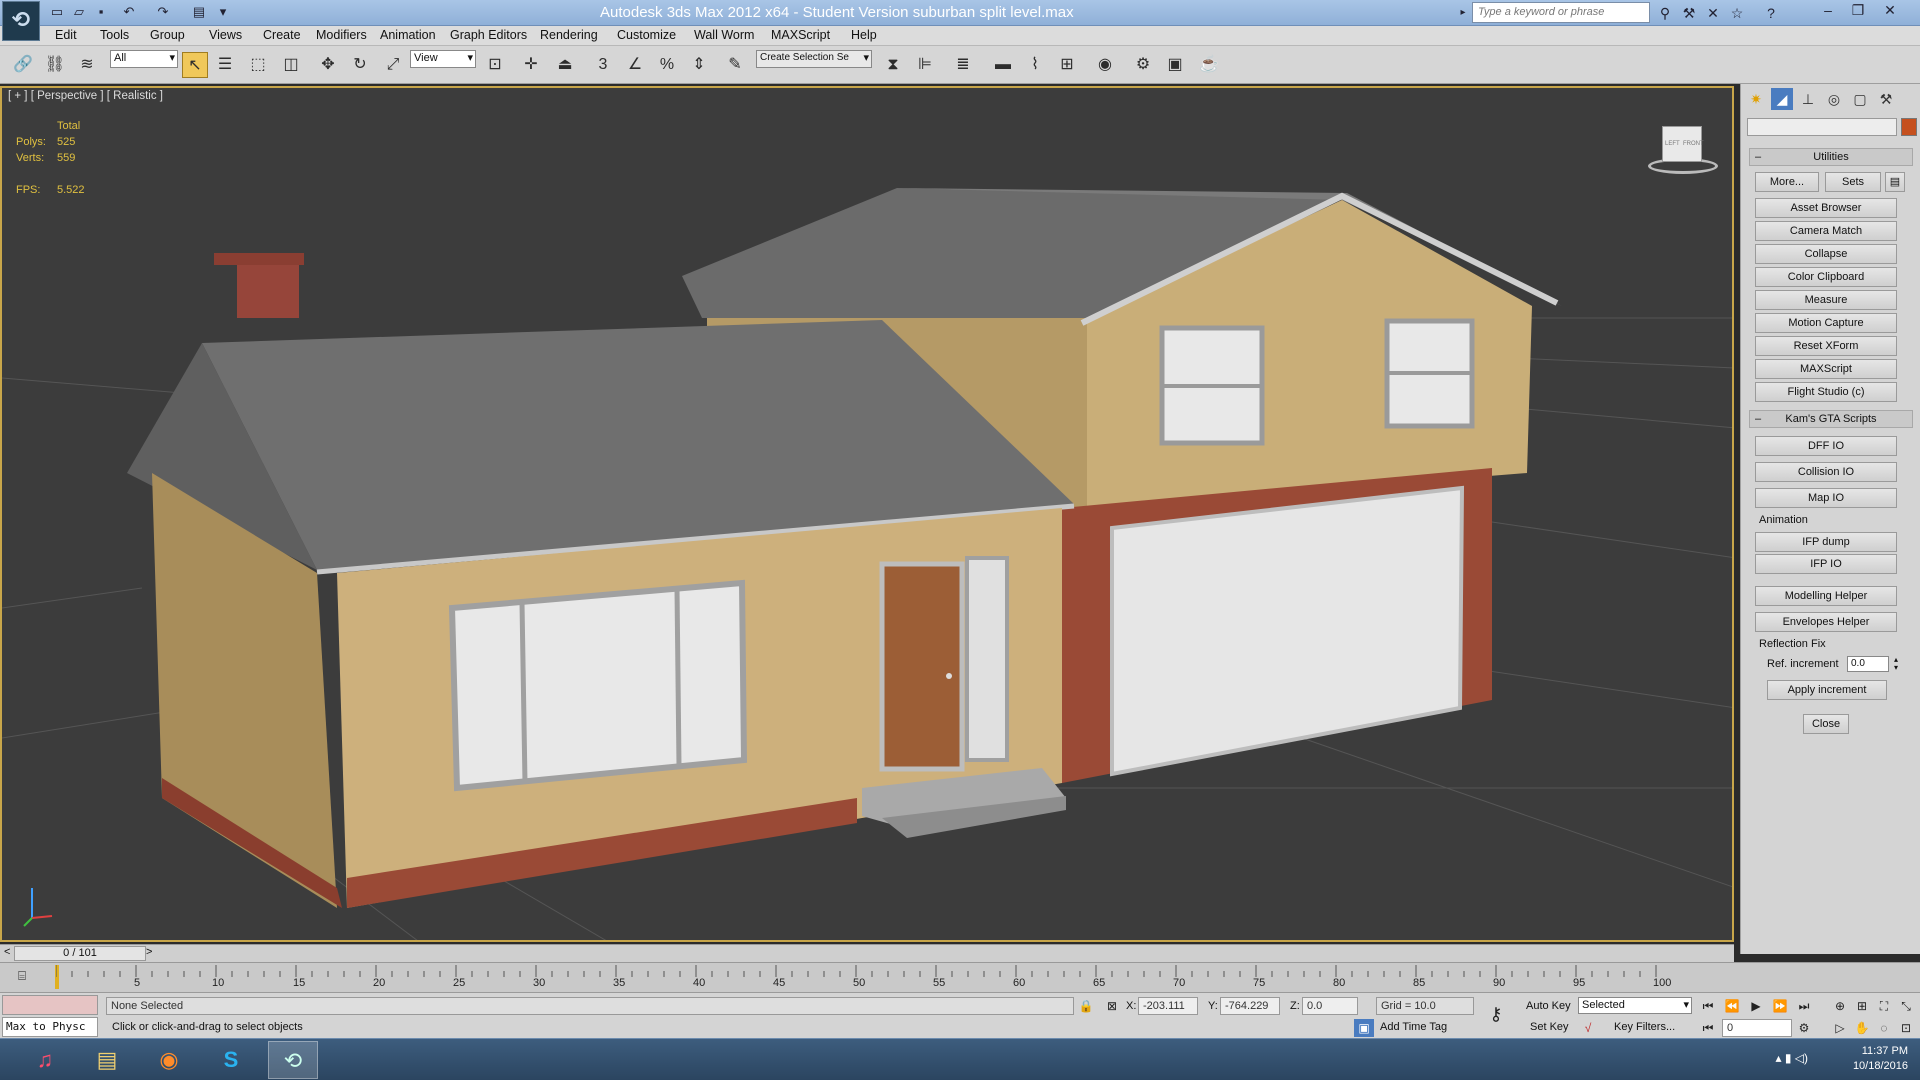  Describe the element at coordinates (114, 35) in the screenshot. I see `menu-tools: Tools` at that location.